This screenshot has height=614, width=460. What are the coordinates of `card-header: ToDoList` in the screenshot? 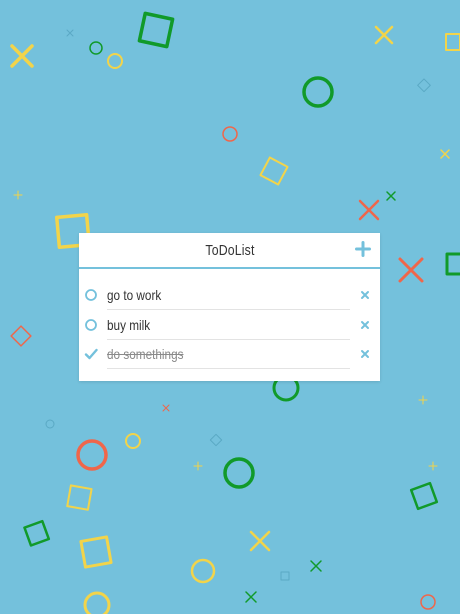 It's located at (229, 251).